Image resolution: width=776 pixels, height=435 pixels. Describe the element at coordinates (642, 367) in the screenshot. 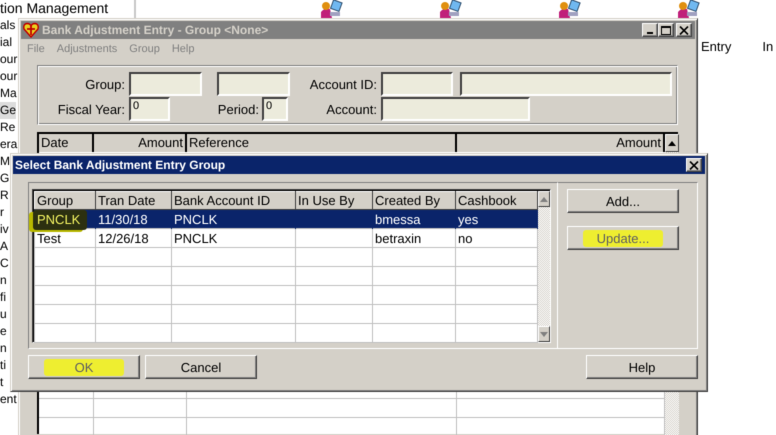

I see `dialog-button: Help` at that location.